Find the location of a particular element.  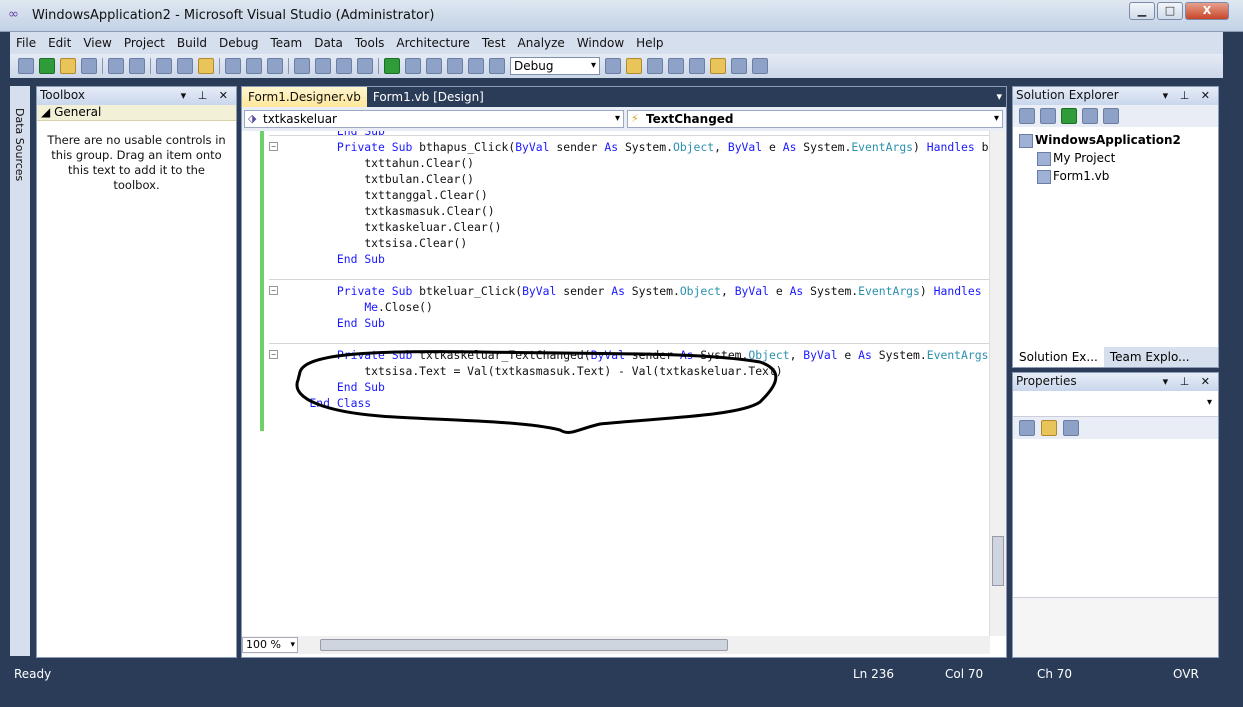

toolbox-group-general: ◢ General is located at coordinates (136, 113).